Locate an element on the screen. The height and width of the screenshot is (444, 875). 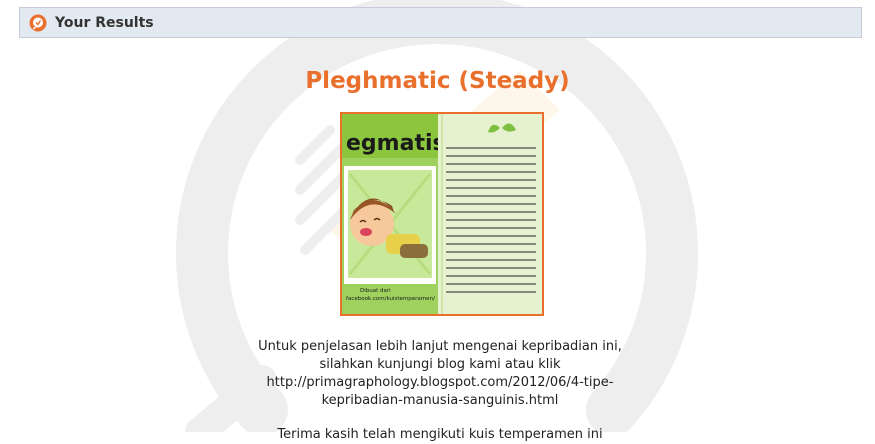
image-caption-line2: facebook.com/kuistemperamen/ is located at coordinates (390, 299).